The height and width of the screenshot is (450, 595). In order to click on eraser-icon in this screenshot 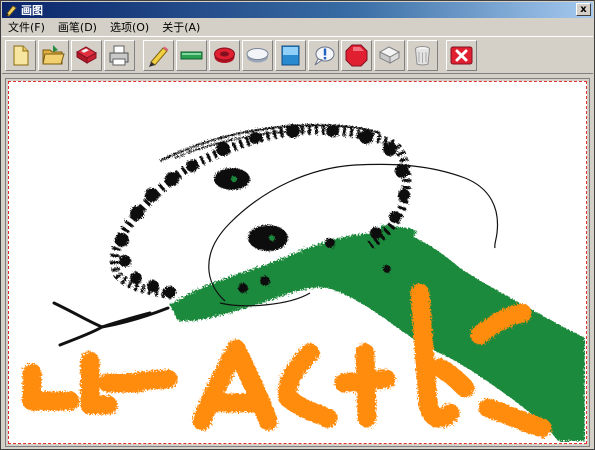, I will do `click(389, 54)`.